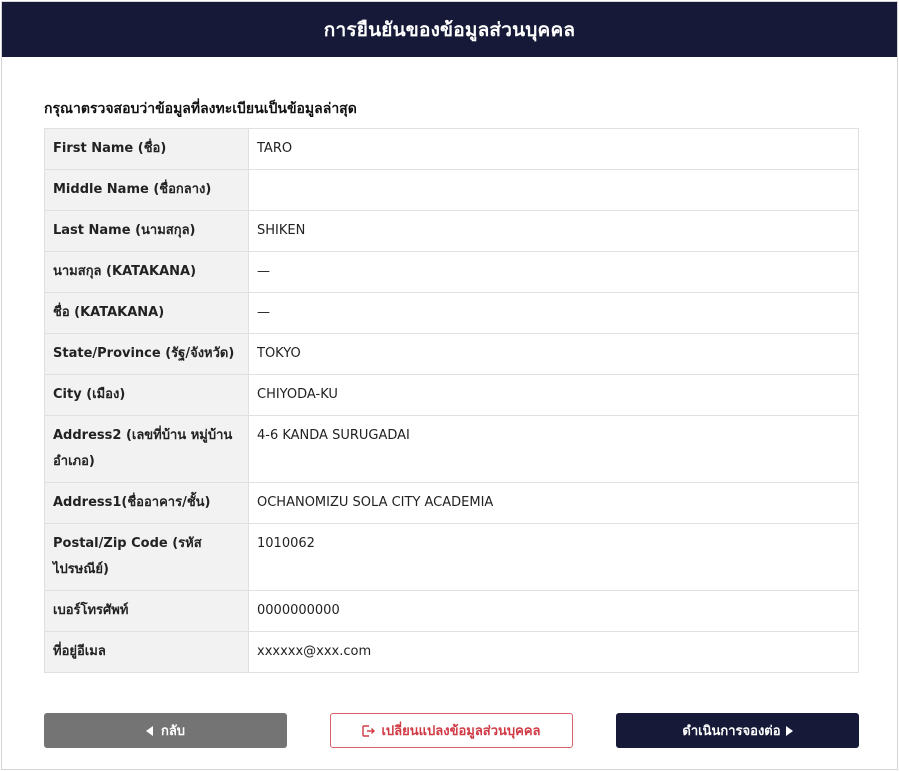 The width and height of the screenshot is (899, 771). Describe the element at coordinates (553, 557) in the screenshot. I see `field-value-postal-code: 1010062` at that location.